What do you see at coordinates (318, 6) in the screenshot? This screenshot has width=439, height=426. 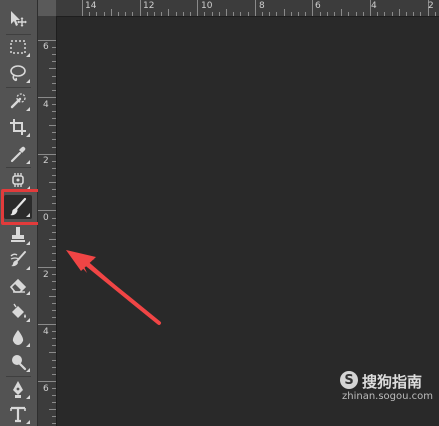 I see `ruler-top-label: 6` at bounding box center [318, 6].